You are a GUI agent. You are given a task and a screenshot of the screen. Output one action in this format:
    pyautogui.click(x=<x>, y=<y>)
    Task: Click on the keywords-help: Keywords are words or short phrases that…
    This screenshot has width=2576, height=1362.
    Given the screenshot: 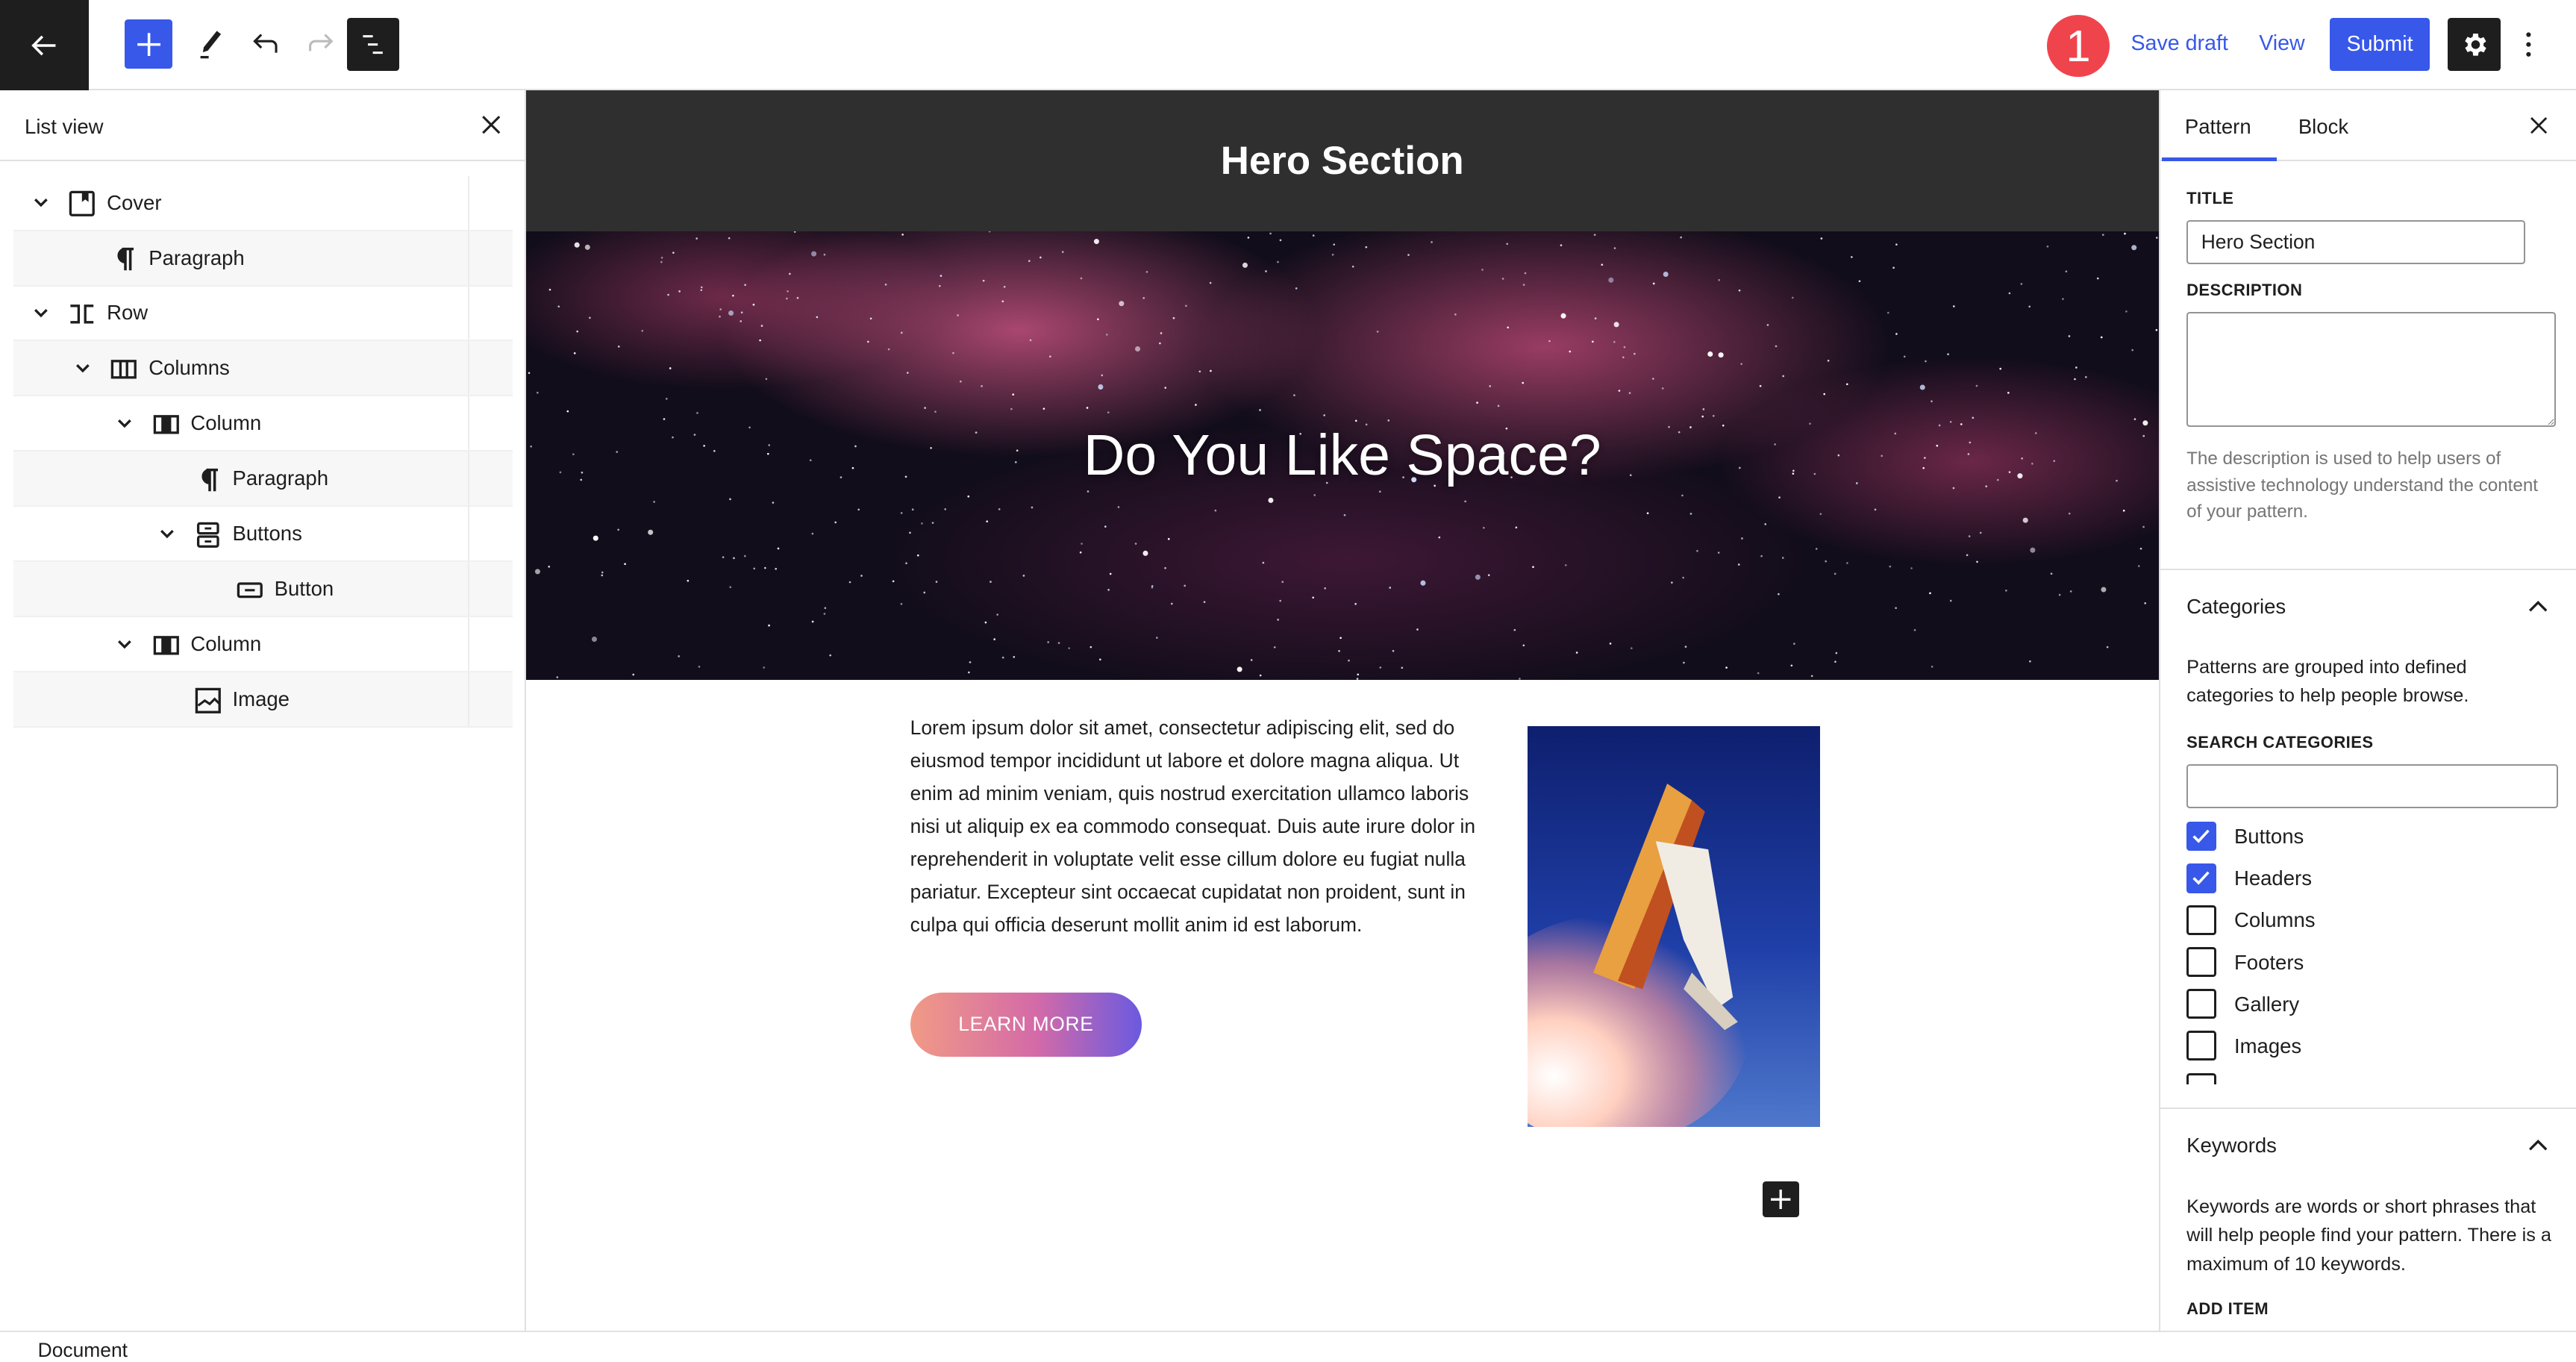 What is the action you would take?
    pyautogui.click(x=2369, y=1235)
    